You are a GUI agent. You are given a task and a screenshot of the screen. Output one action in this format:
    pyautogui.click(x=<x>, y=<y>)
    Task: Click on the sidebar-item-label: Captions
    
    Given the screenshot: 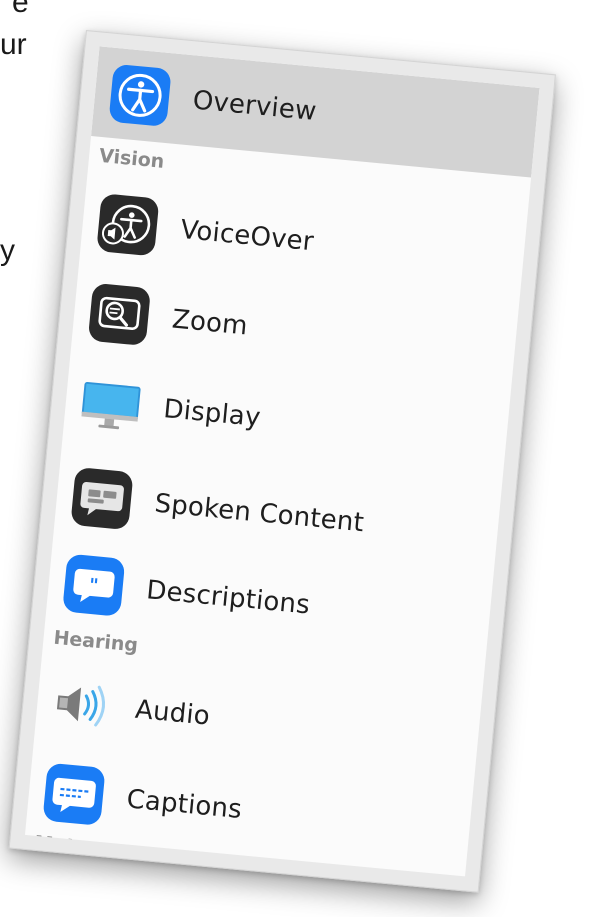 What is the action you would take?
    pyautogui.click(x=184, y=805)
    